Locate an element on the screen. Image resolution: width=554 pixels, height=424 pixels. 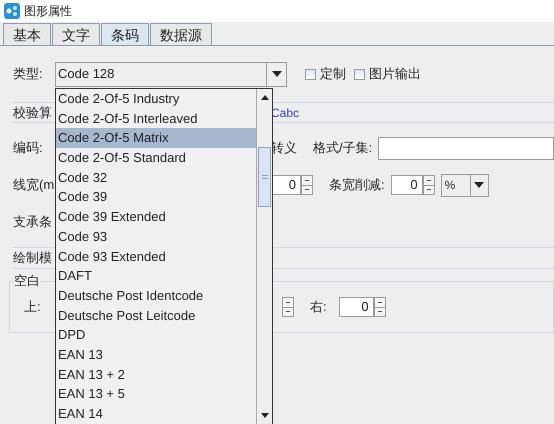
list-item: Code 39 is located at coordinates (156, 197).